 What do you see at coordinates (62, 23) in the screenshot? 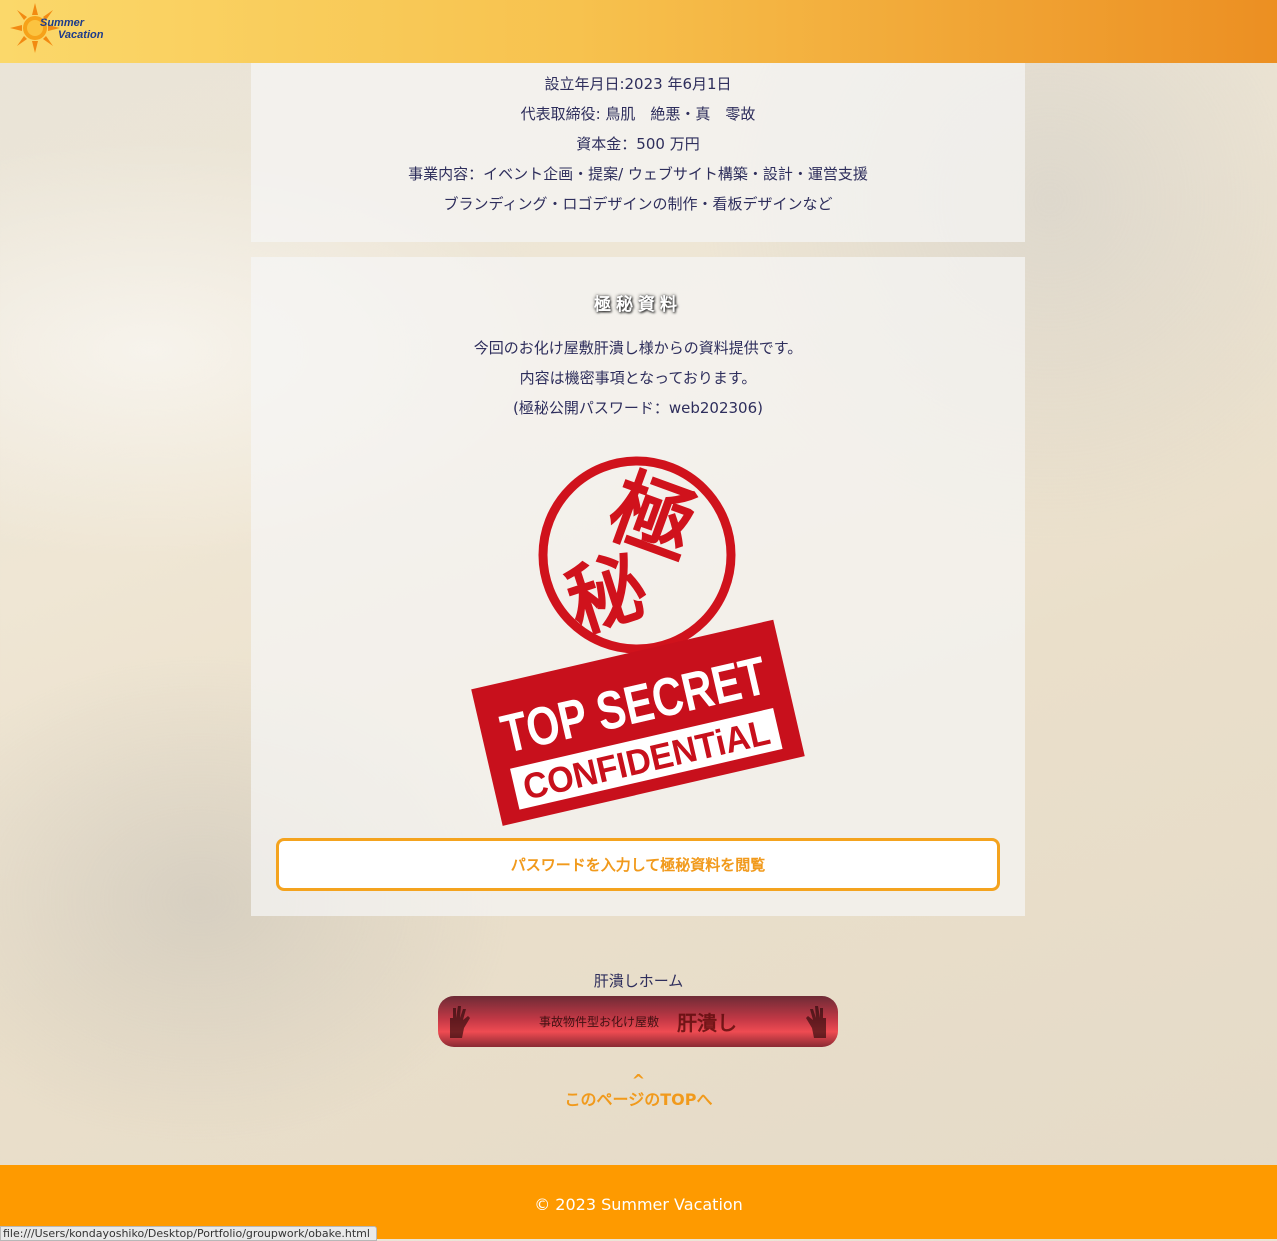
I see `logo-line-1: Summer` at bounding box center [62, 23].